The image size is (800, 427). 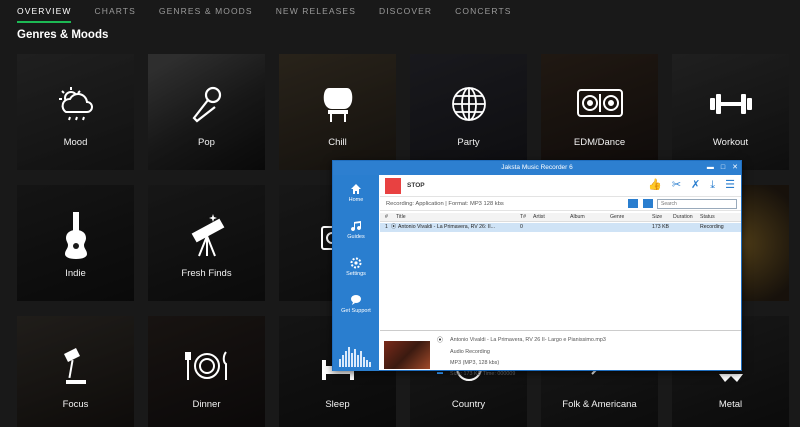 I want to click on tile-label: Indie, so click(x=75, y=273).